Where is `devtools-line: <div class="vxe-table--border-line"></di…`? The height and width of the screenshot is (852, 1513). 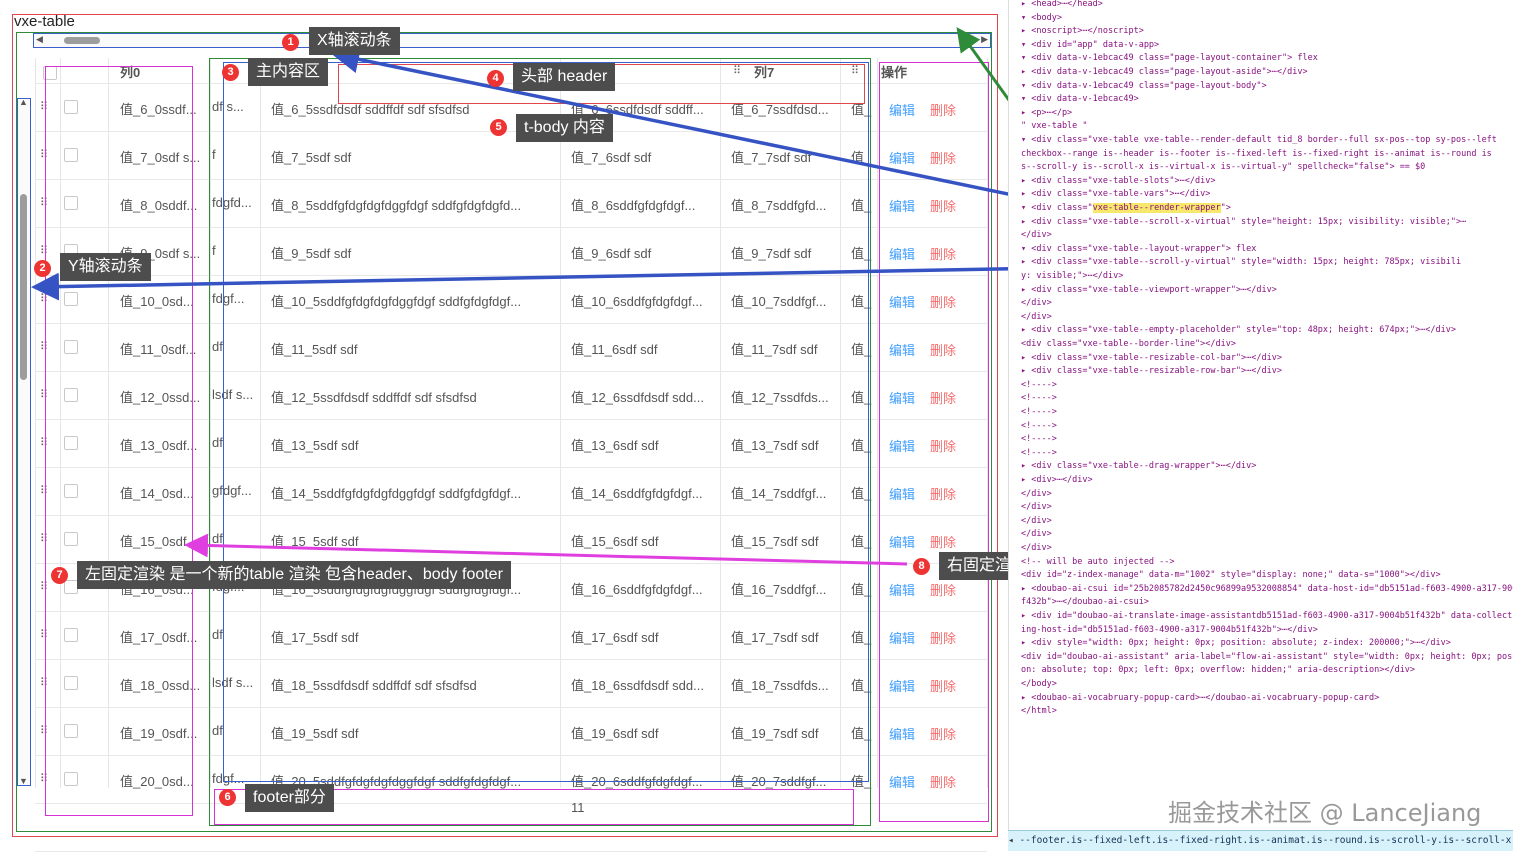
devtools-line: <div class="vxe-table--border-line"></di… is located at coordinates (1128, 344).